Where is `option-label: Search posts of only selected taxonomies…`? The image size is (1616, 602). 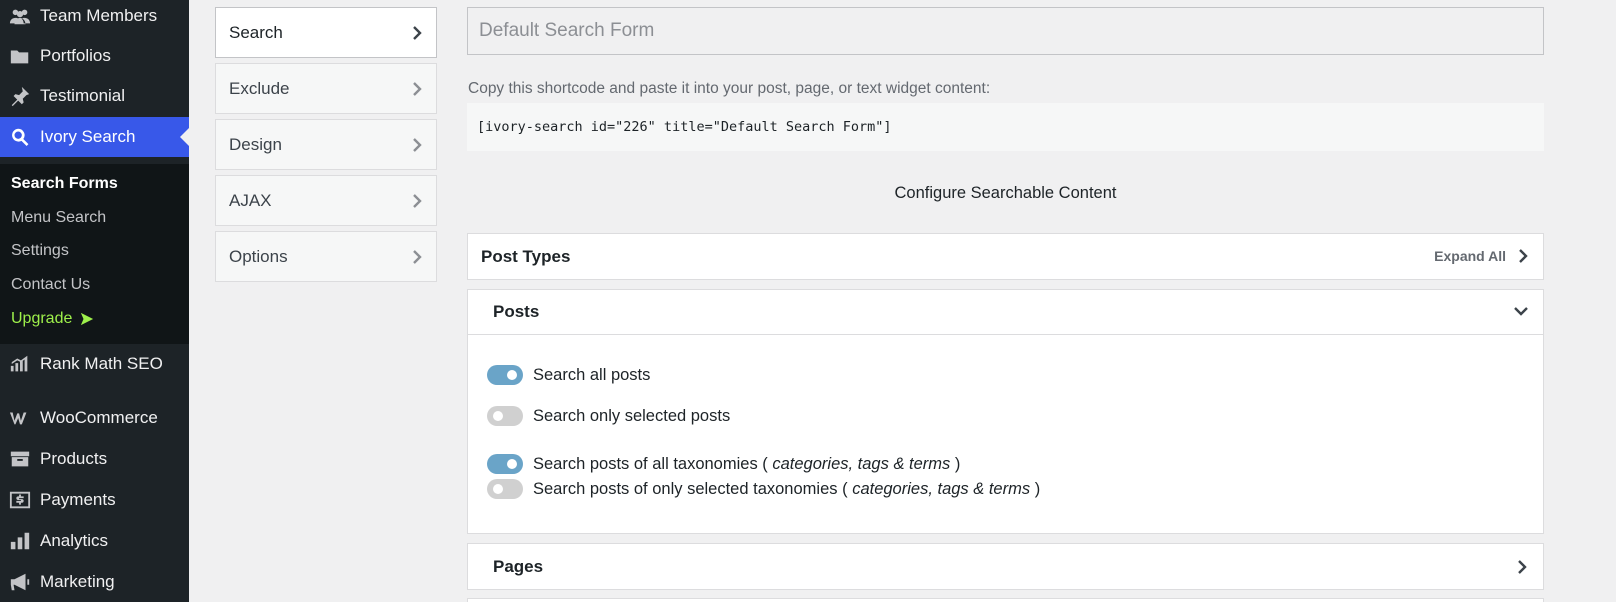
option-label: Search posts of only selected taxonomies… is located at coordinates (690, 488).